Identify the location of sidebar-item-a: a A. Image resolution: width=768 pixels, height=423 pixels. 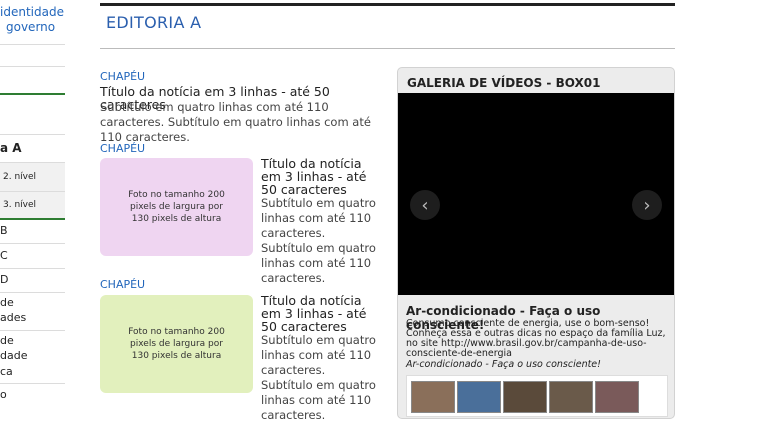
(32, 148).